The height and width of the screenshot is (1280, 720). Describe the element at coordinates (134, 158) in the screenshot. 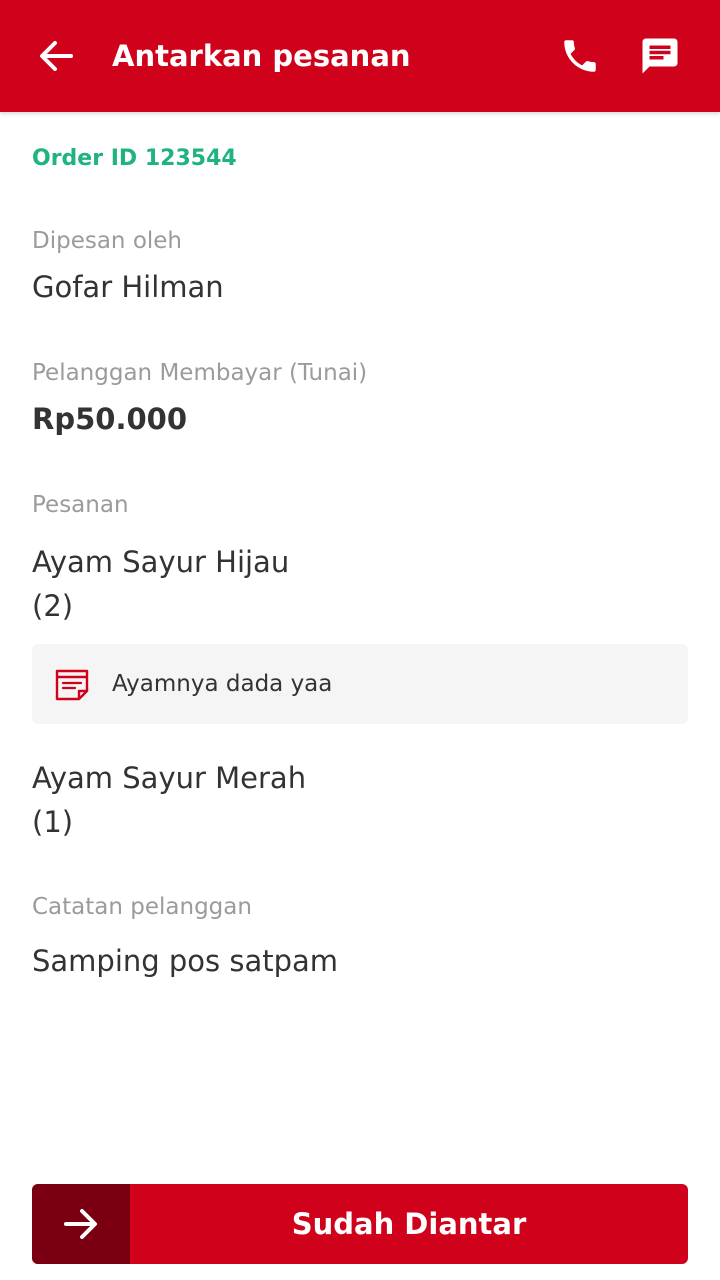

I see `order-id: Order ID 123544` at that location.